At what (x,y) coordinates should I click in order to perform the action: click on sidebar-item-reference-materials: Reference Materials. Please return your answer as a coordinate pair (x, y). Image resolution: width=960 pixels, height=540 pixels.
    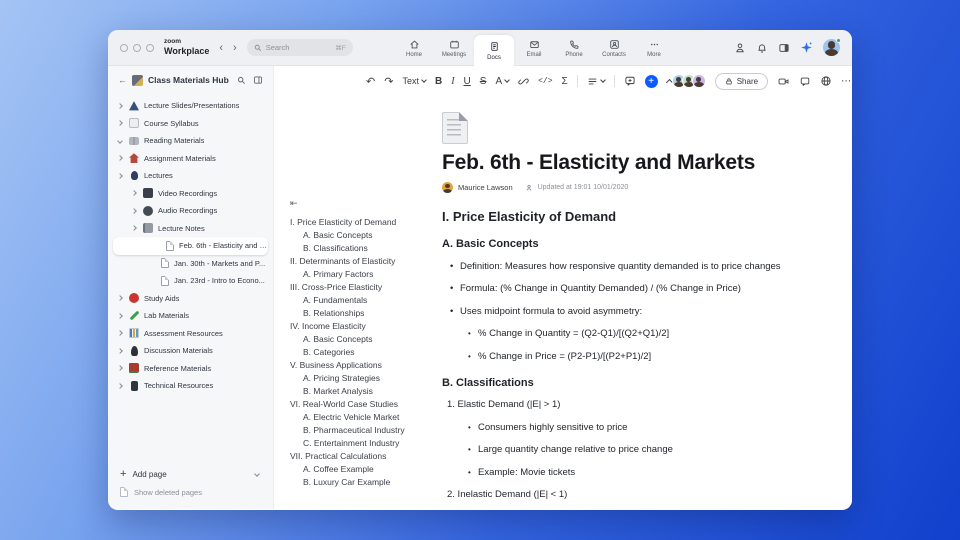
    Looking at the image, I should click on (190, 369).